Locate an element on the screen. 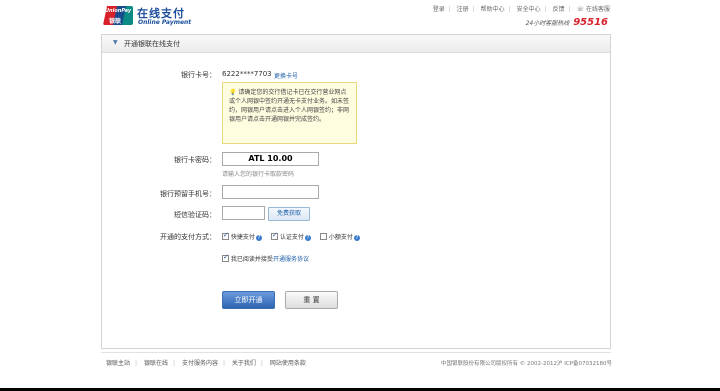 Image resolution: width=720 pixels, height=391 pixels. hotline: 24小时客服热线 95516 is located at coordinates (567, 22).